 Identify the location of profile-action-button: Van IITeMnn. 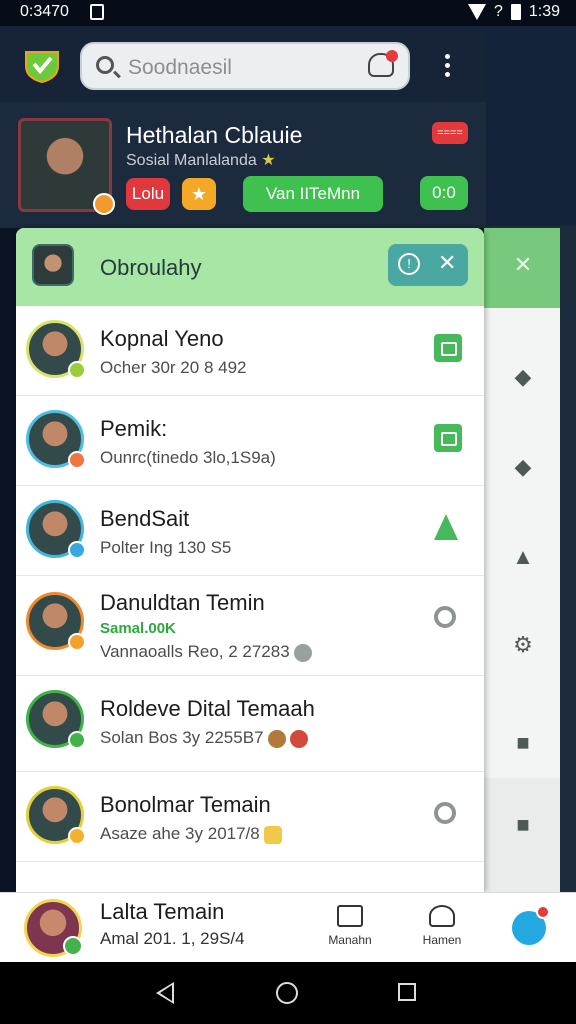
(313, 194).